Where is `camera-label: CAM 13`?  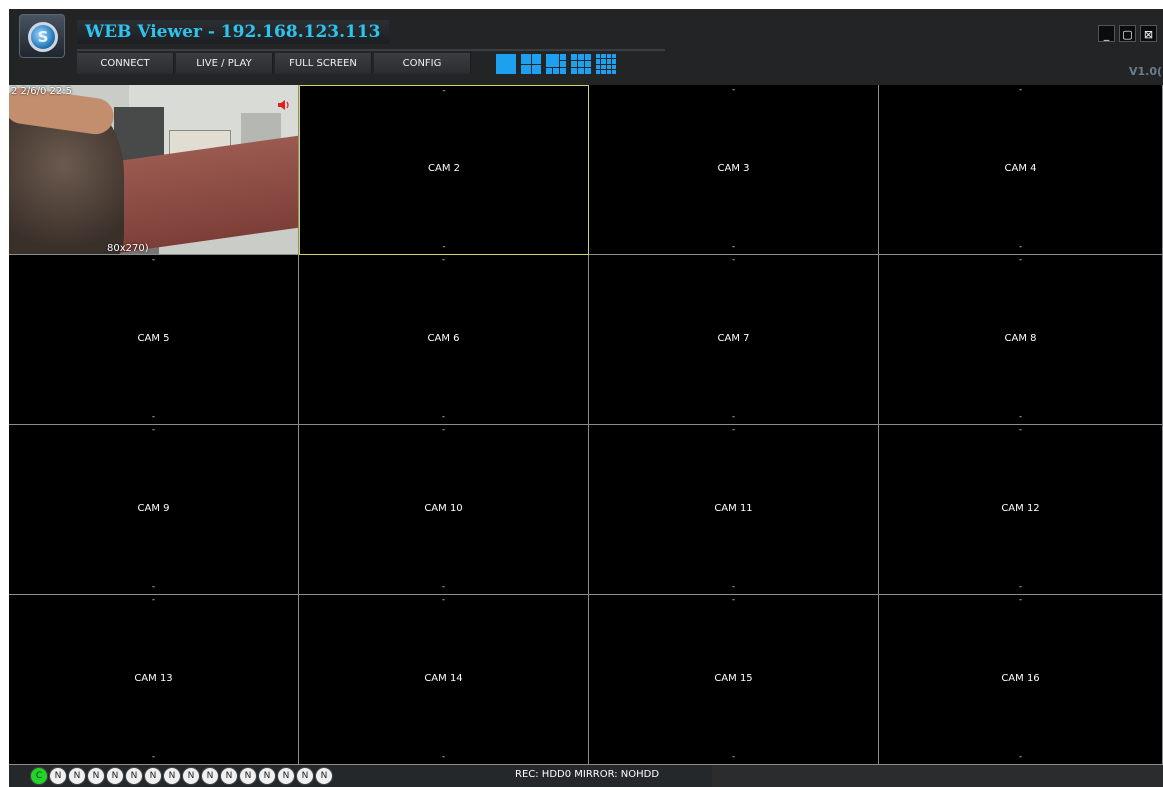
camera-label: CAM 13 is located at coordinates (153, 678).